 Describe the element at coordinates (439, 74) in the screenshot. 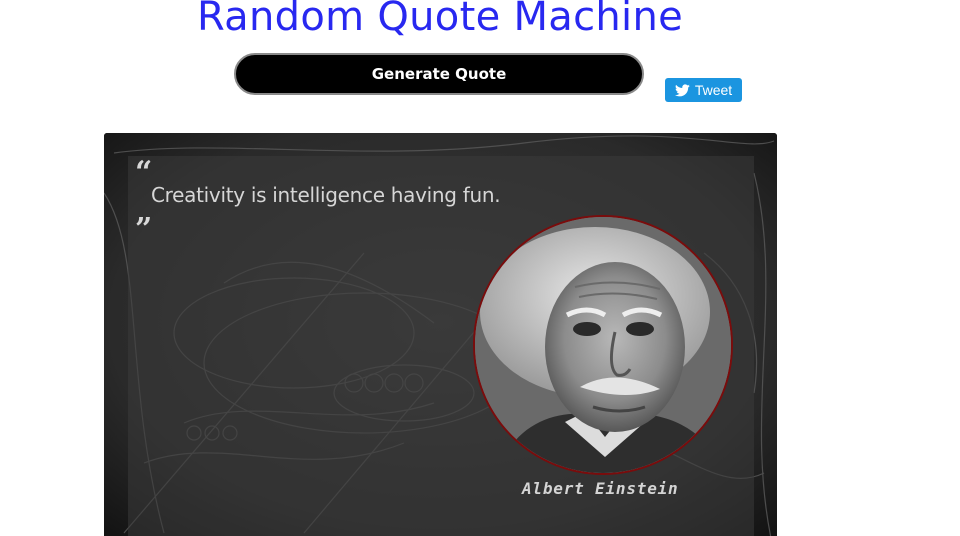

I see `generate-quote-button: Generate Quote` at that location.